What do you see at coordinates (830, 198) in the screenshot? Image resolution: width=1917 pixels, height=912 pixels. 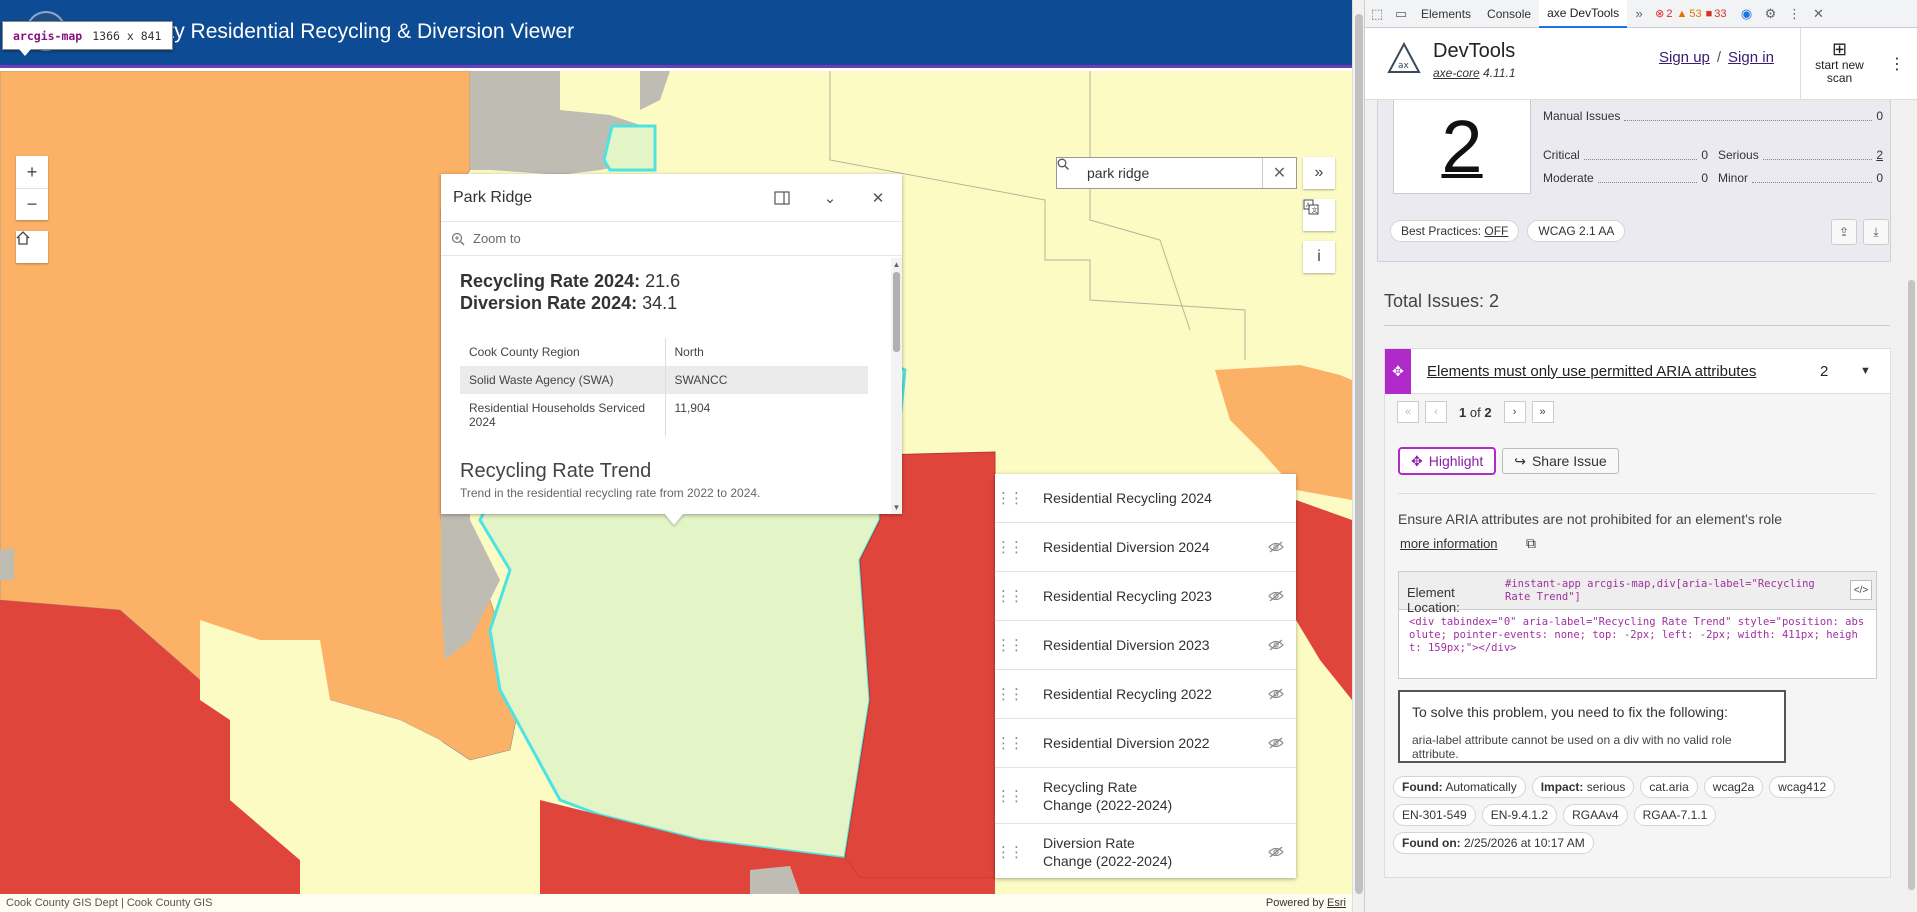 I see `collapse-button: ⌄` at bounding box center [830, 198].